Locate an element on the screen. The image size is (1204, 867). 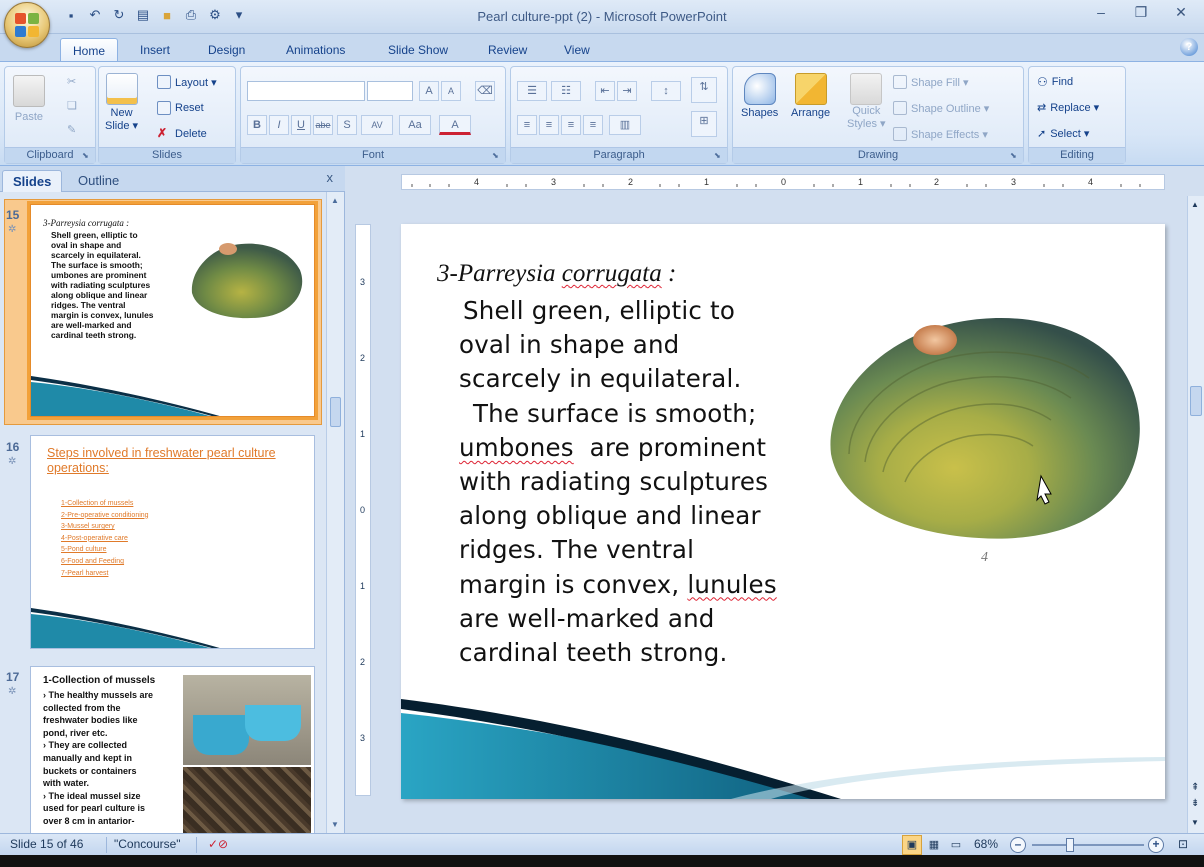
editor-scroll-thumb is located at coordinates (1196, 401).